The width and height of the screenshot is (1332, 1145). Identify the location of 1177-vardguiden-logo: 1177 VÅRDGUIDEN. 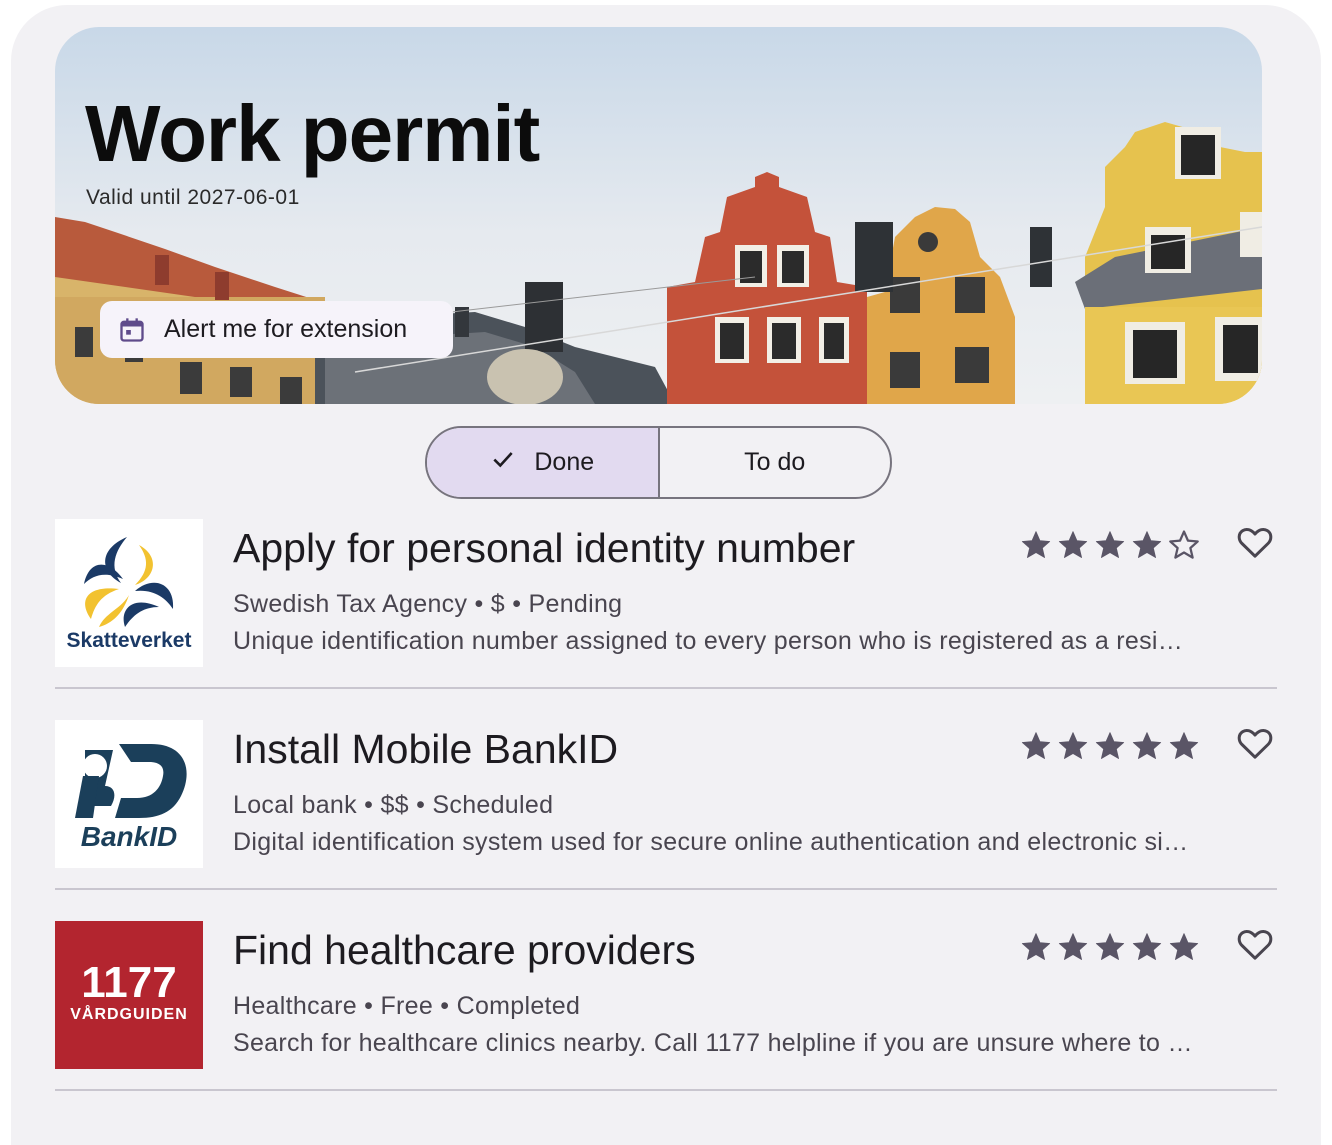
(129, 995).